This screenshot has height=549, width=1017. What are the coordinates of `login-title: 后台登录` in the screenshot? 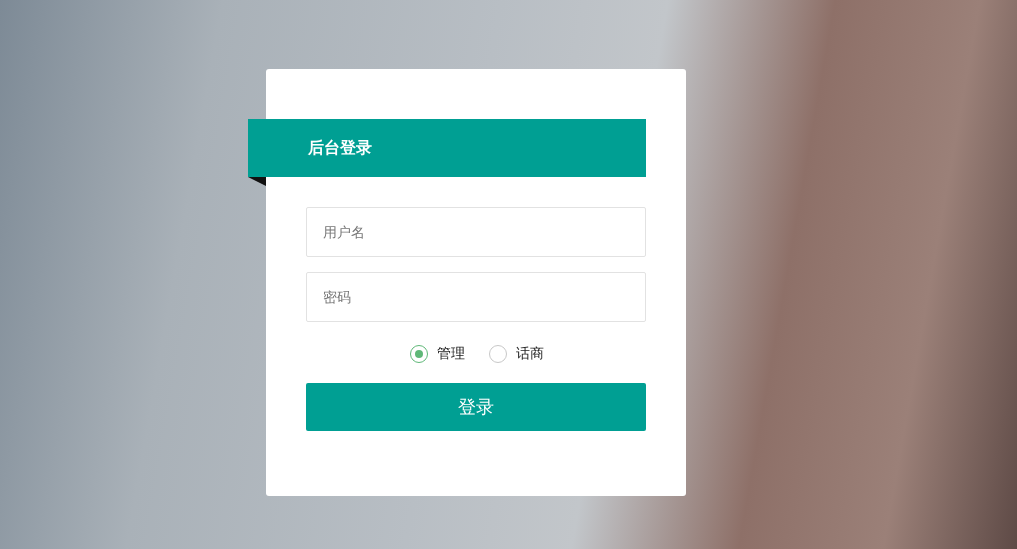 It's located at (340, 148).